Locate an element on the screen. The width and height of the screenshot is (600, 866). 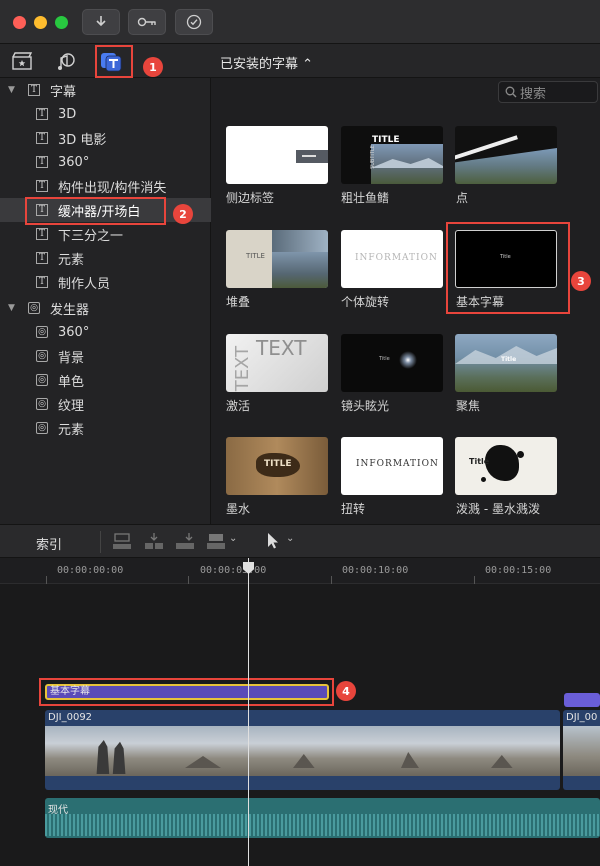
sidebar-group-label: 发生器 is located at coordinates (70, 310).